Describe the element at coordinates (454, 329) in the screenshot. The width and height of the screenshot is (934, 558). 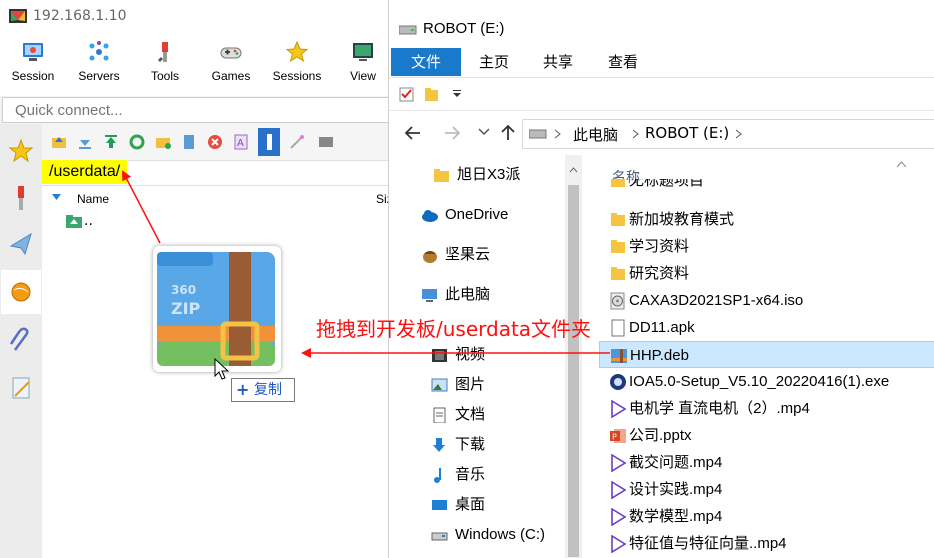
I see `drag-instruction-label: 拖拽到开发板/userdata文件夹` at that location.